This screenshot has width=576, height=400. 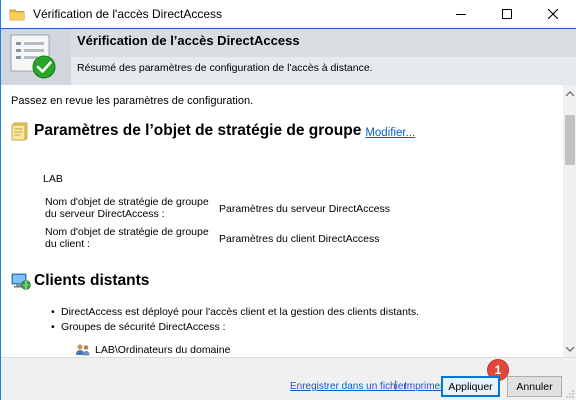 What do you see at coordinates (34, 57) in the screenshot?
I see `checklist-checkmark-icon` at bounding box center [34, 57].